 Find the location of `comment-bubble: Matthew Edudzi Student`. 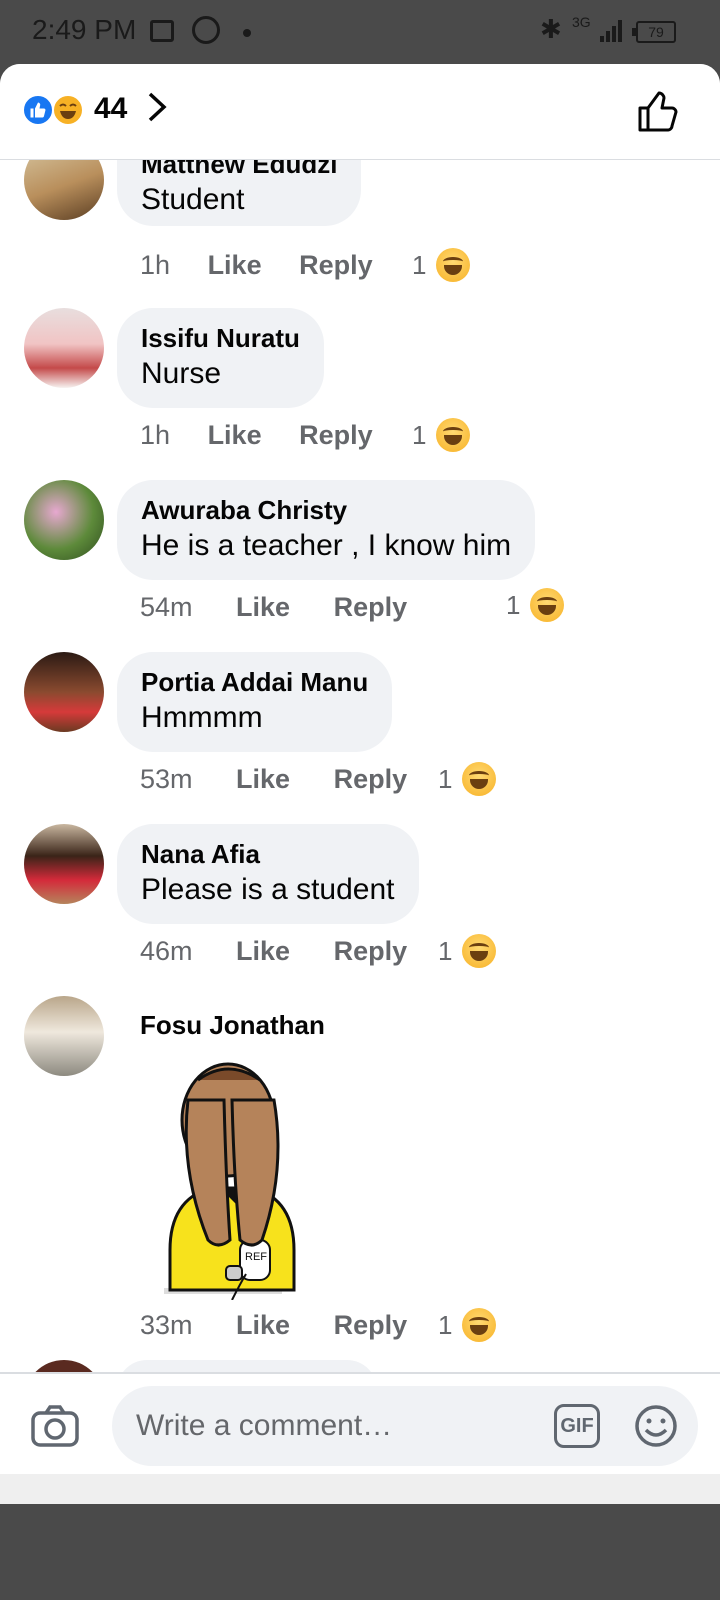

comment-bubble: Matthew Edudzi Student is located at coordinates (239, 193).